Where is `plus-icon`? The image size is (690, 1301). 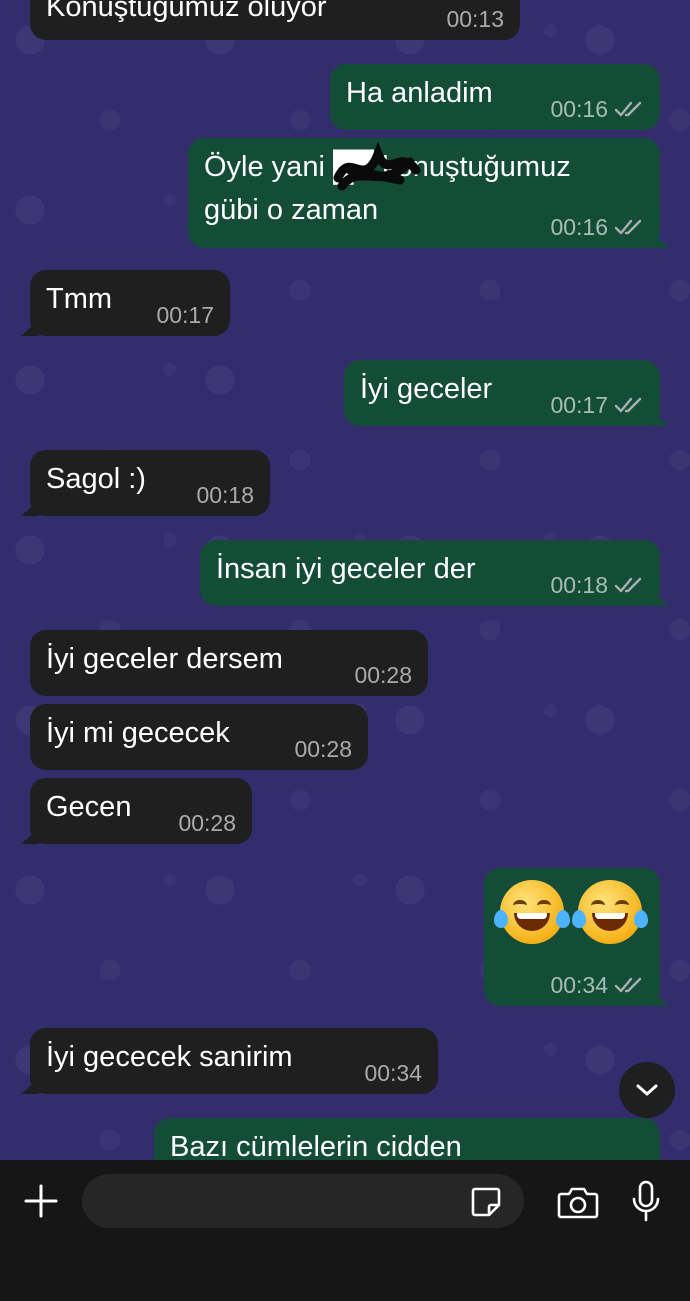
plus-icon is located at coordinates (41, 1201).